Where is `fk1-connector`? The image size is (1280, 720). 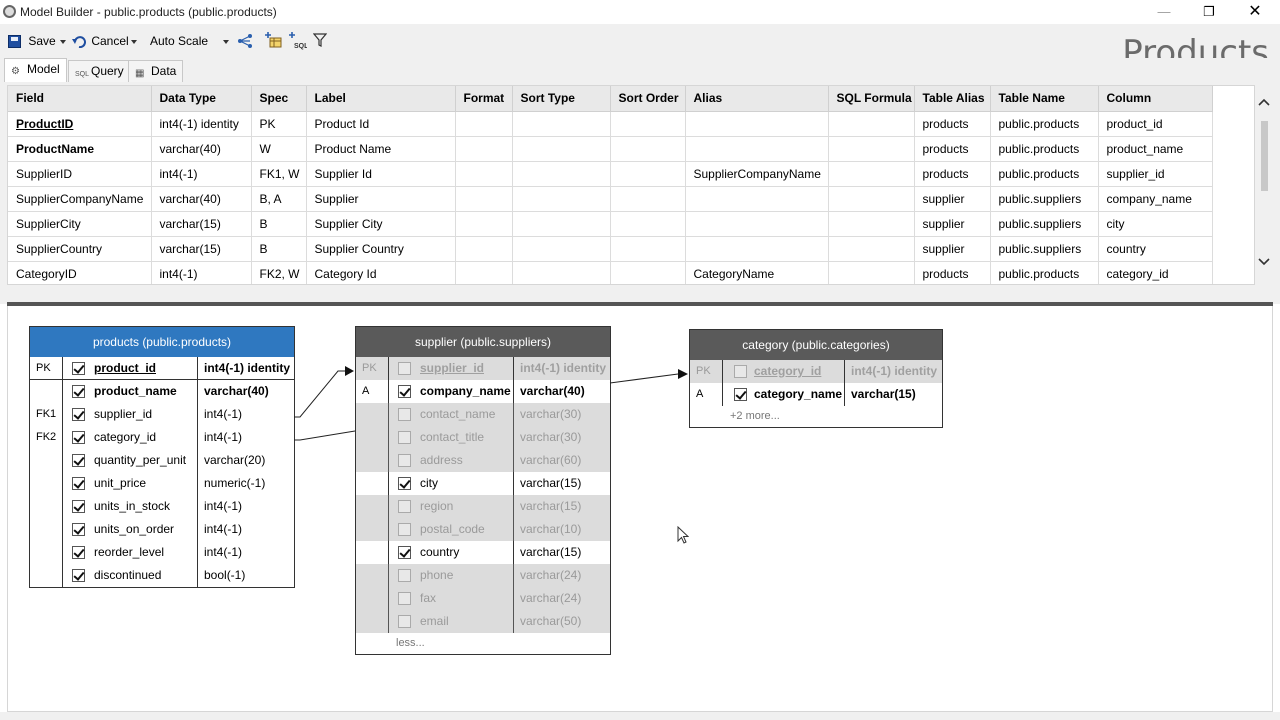 fk1-connector is located at coordinates (320, 394).